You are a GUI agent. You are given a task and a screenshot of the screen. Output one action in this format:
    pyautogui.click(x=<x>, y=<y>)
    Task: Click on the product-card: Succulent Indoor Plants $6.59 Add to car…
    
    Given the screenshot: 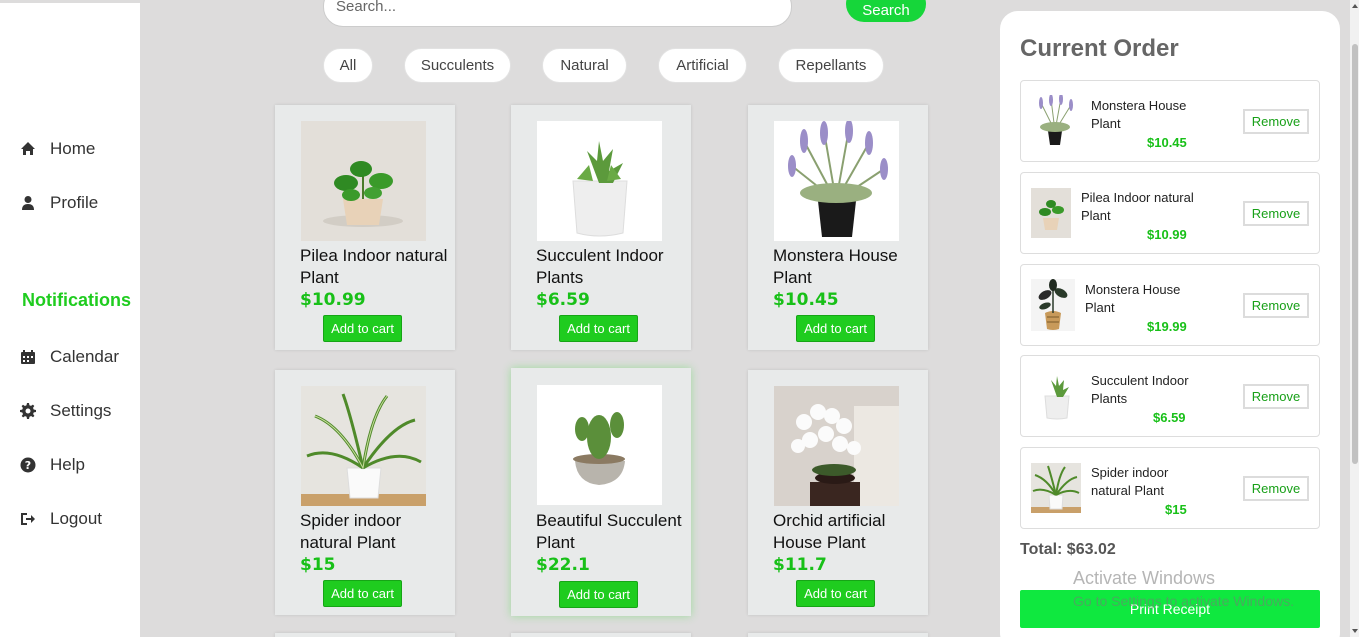 What is the action you would take?
    pyautogui.click(x=601, y=227)
    